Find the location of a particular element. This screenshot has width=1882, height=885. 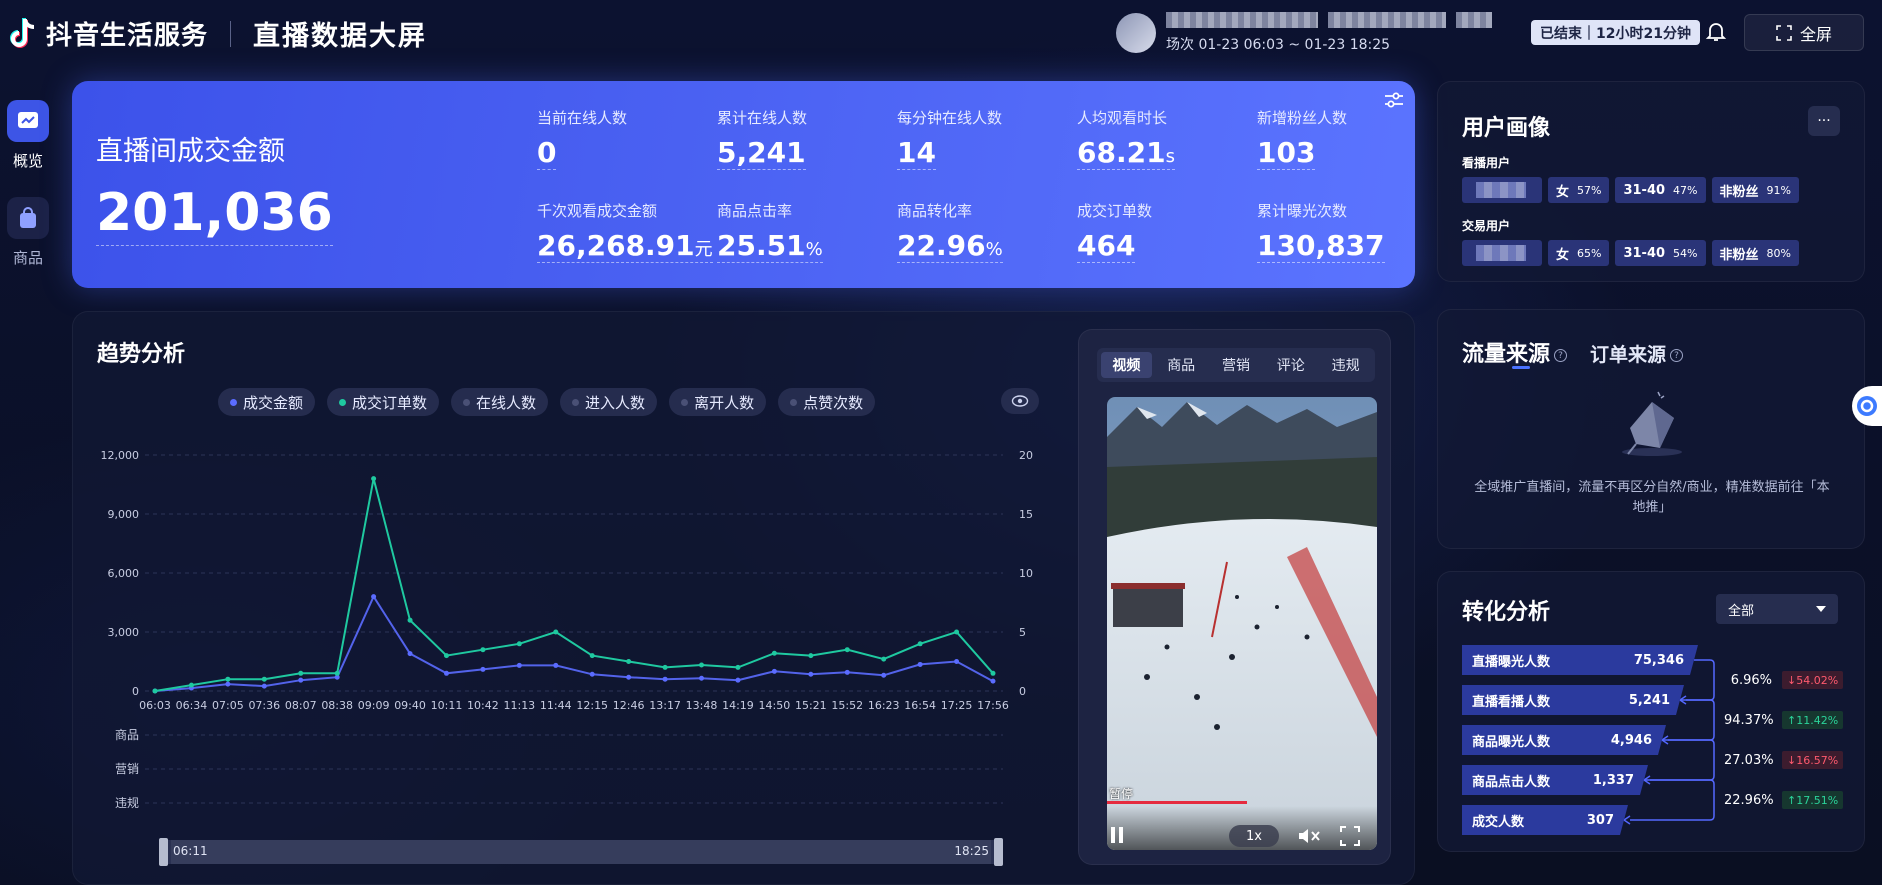

x-tick-label: 07:05 is located at coordinates (228, 705).